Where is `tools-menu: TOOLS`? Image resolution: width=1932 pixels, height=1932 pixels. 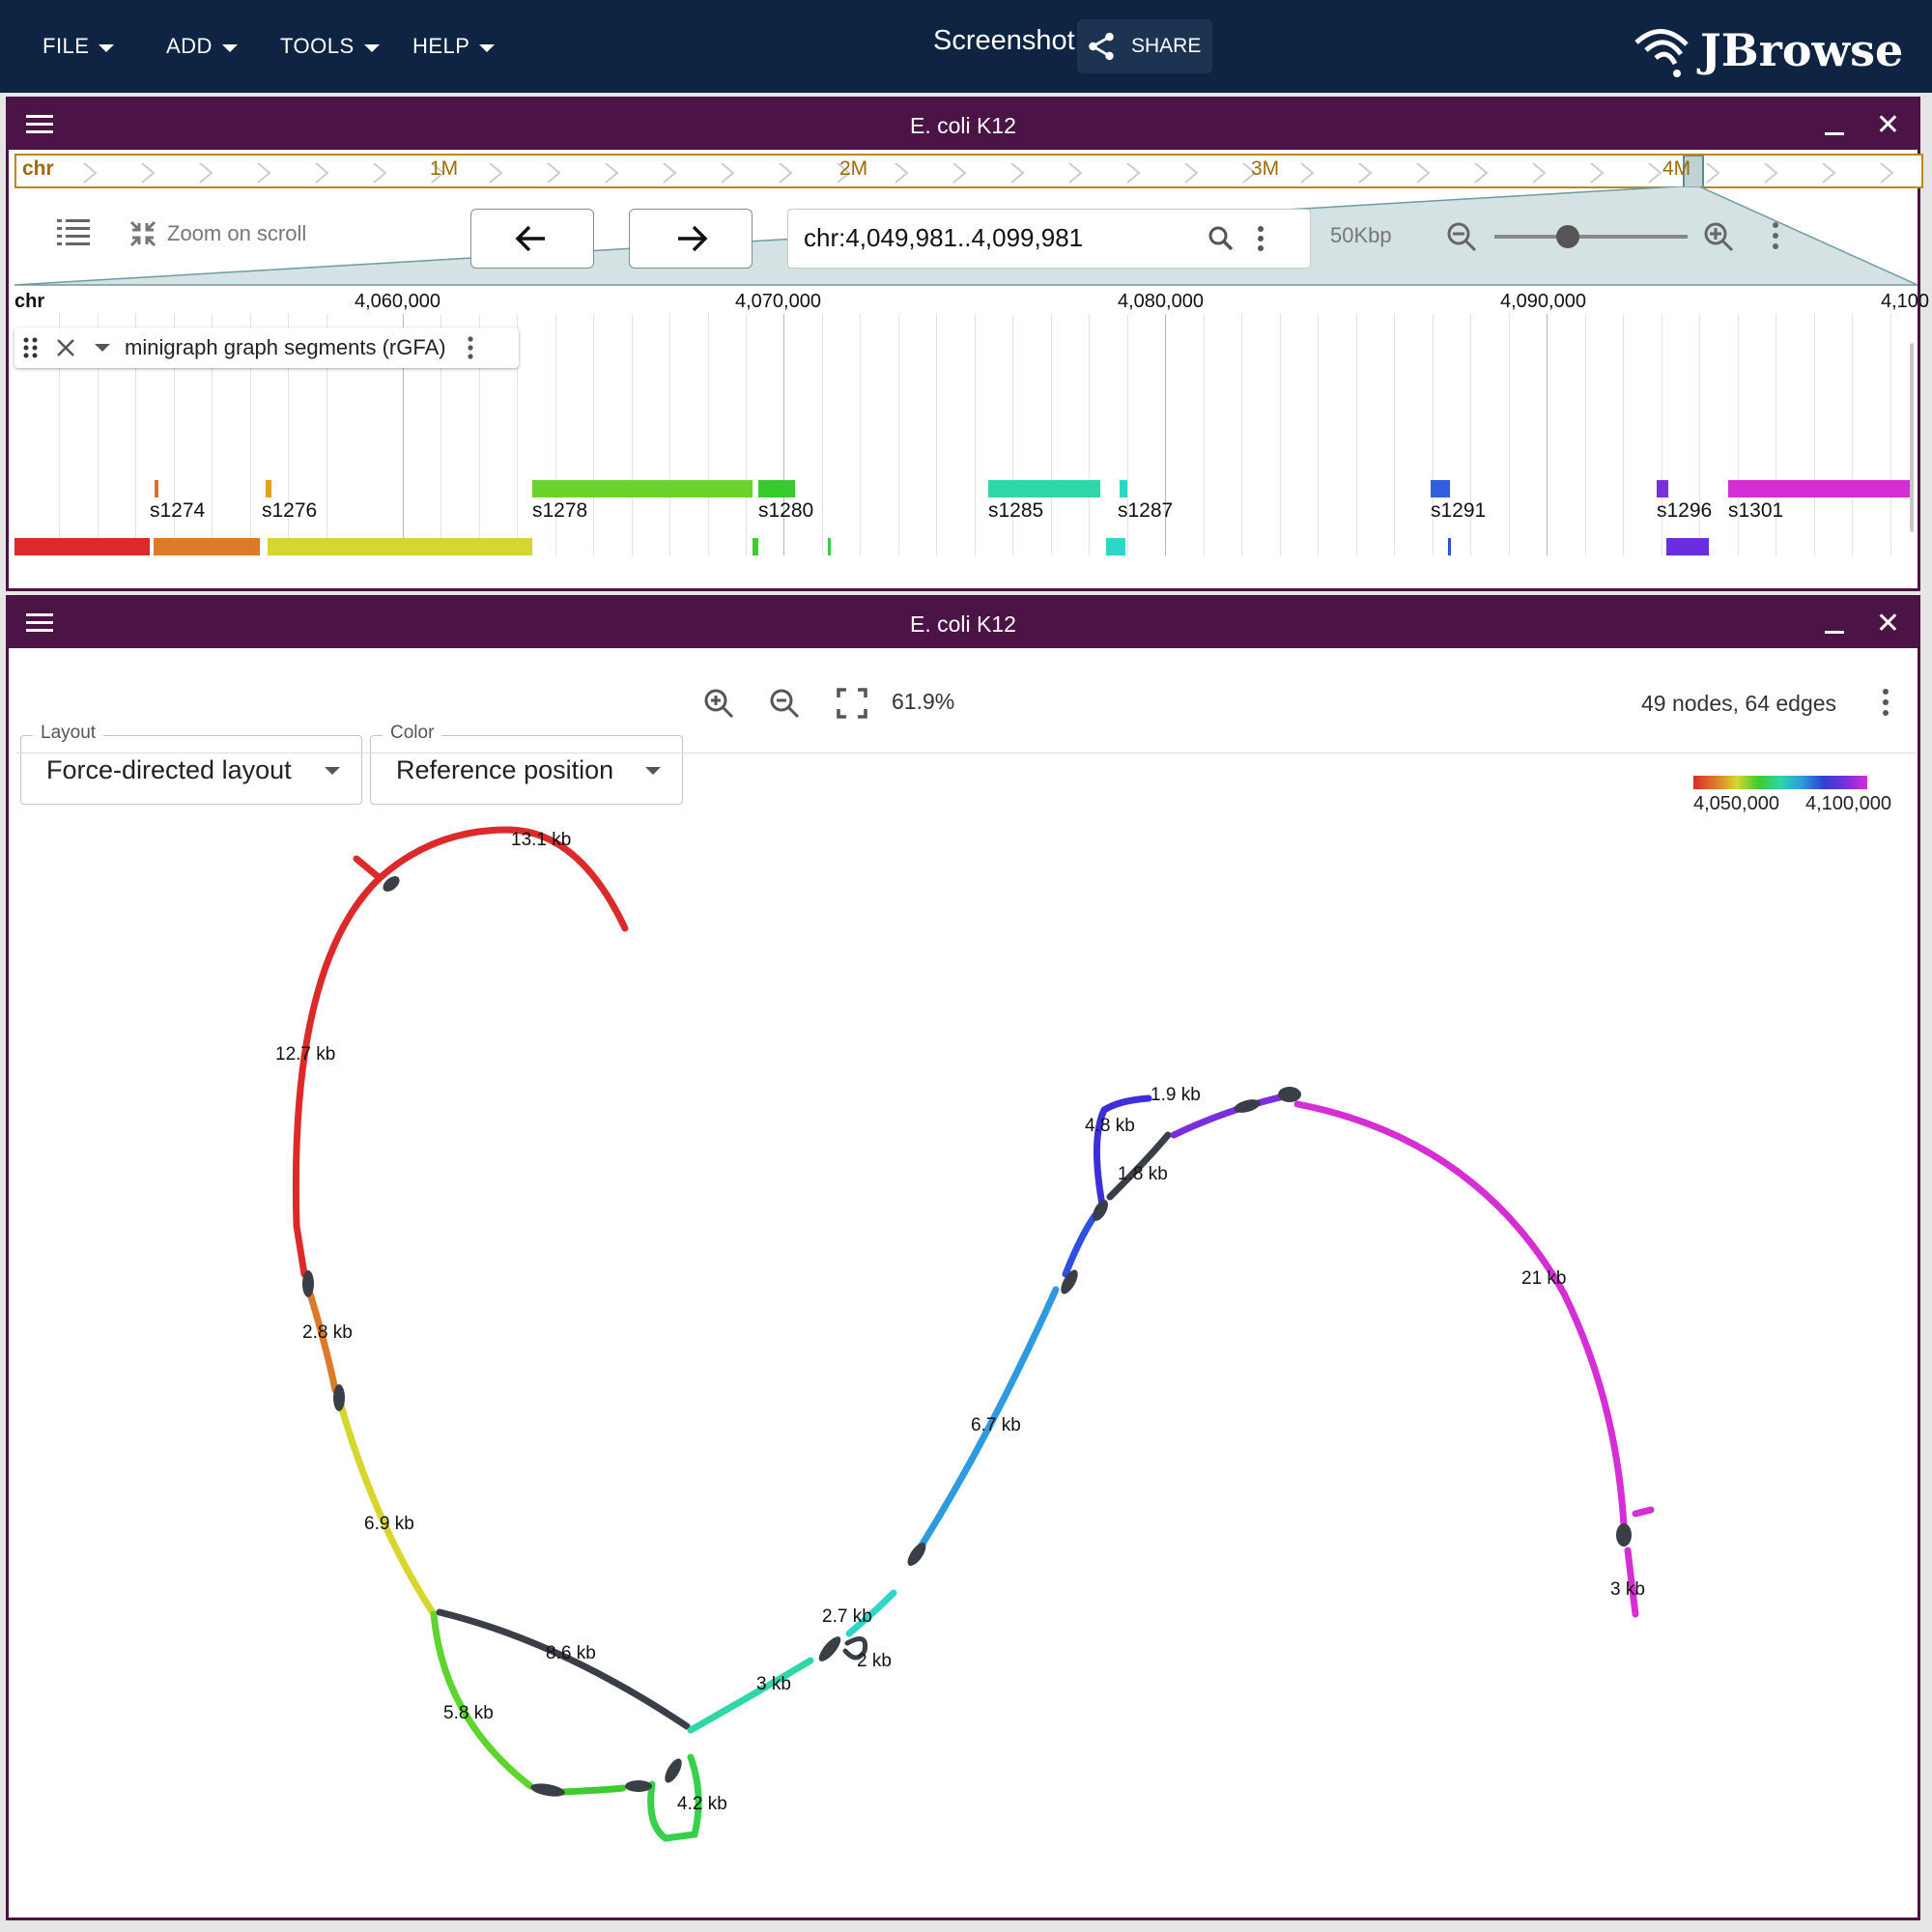 tools-menu: TOOLS is located at coordinates (330, 46).